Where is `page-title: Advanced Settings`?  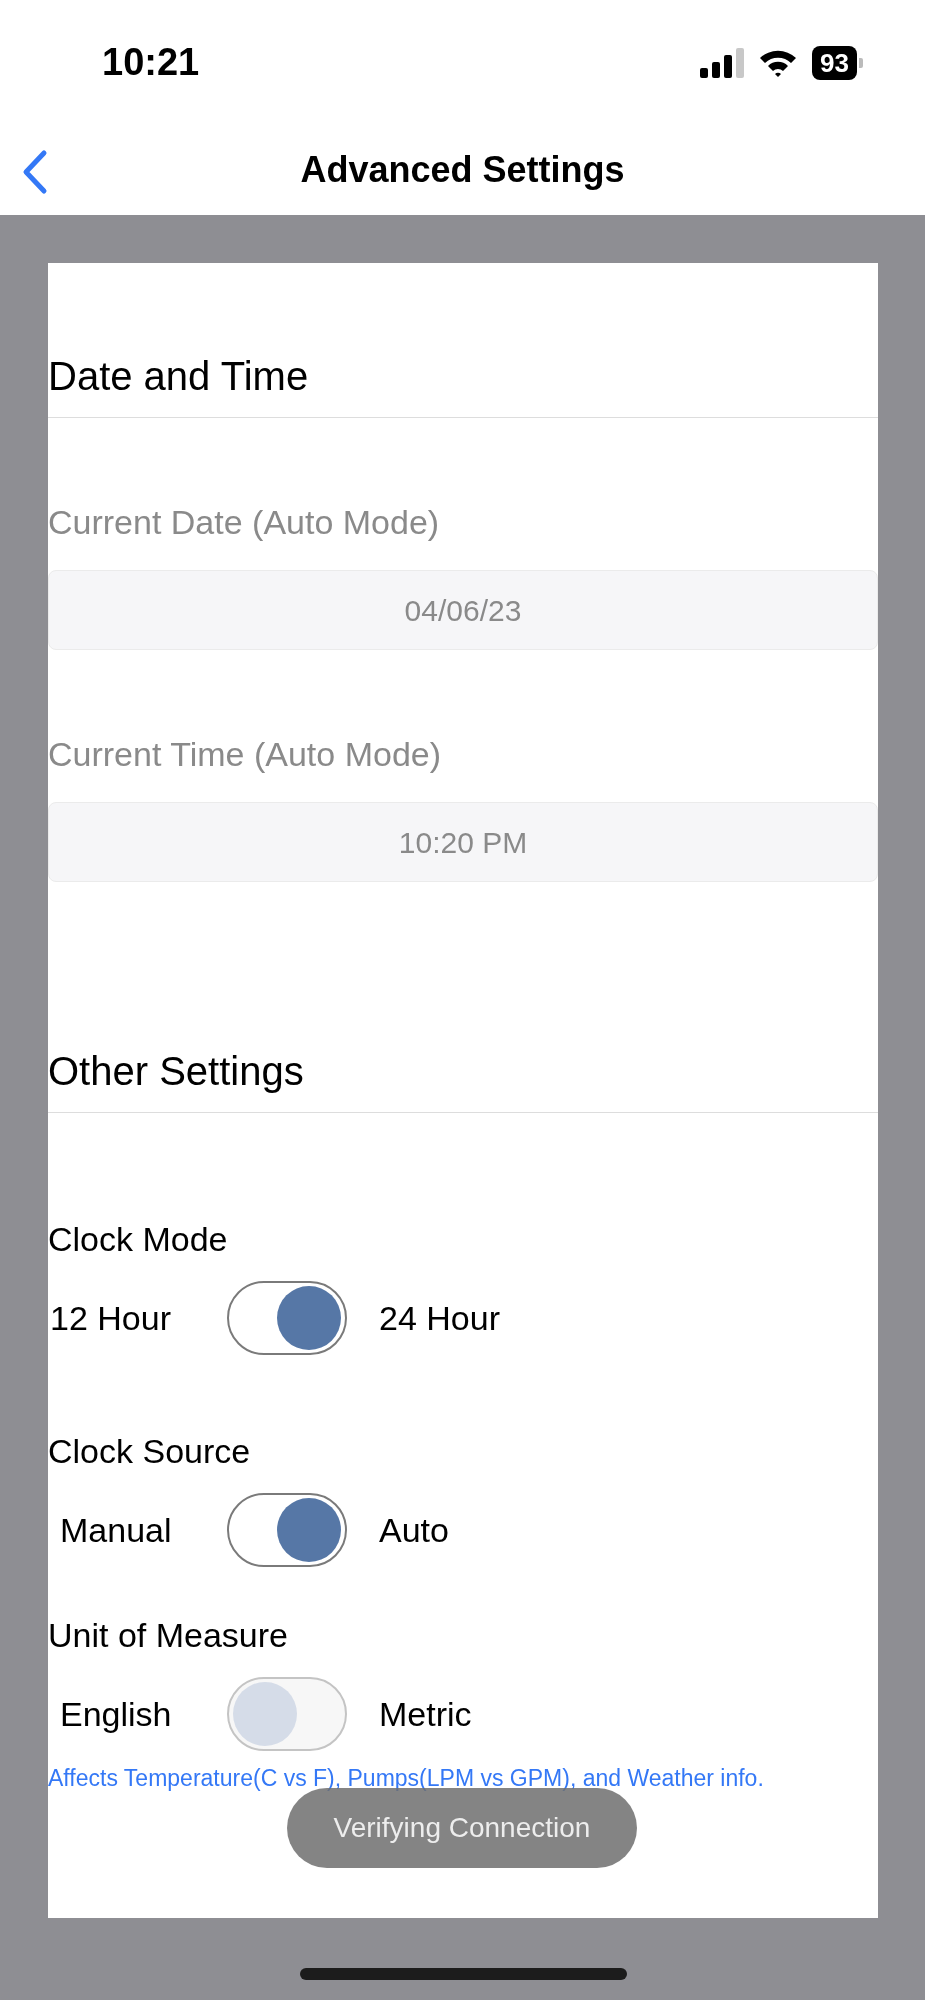 page-title: Advanced Settings is located at coordinates (462, 170).